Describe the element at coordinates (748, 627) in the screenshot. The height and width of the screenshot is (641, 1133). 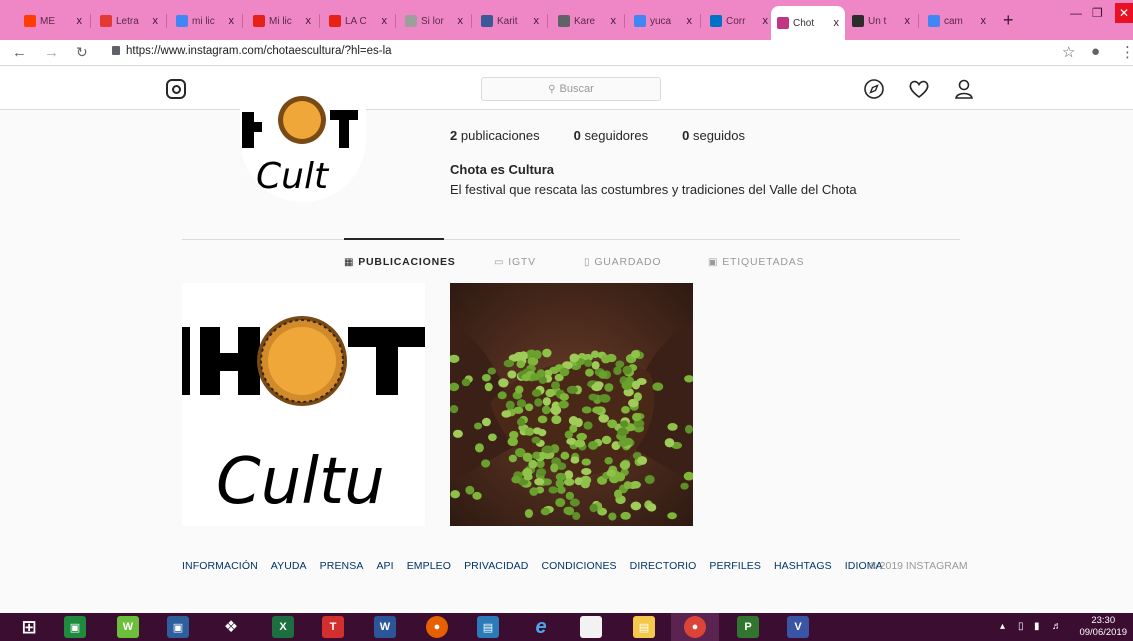
I see `project-icon: P` at that location.